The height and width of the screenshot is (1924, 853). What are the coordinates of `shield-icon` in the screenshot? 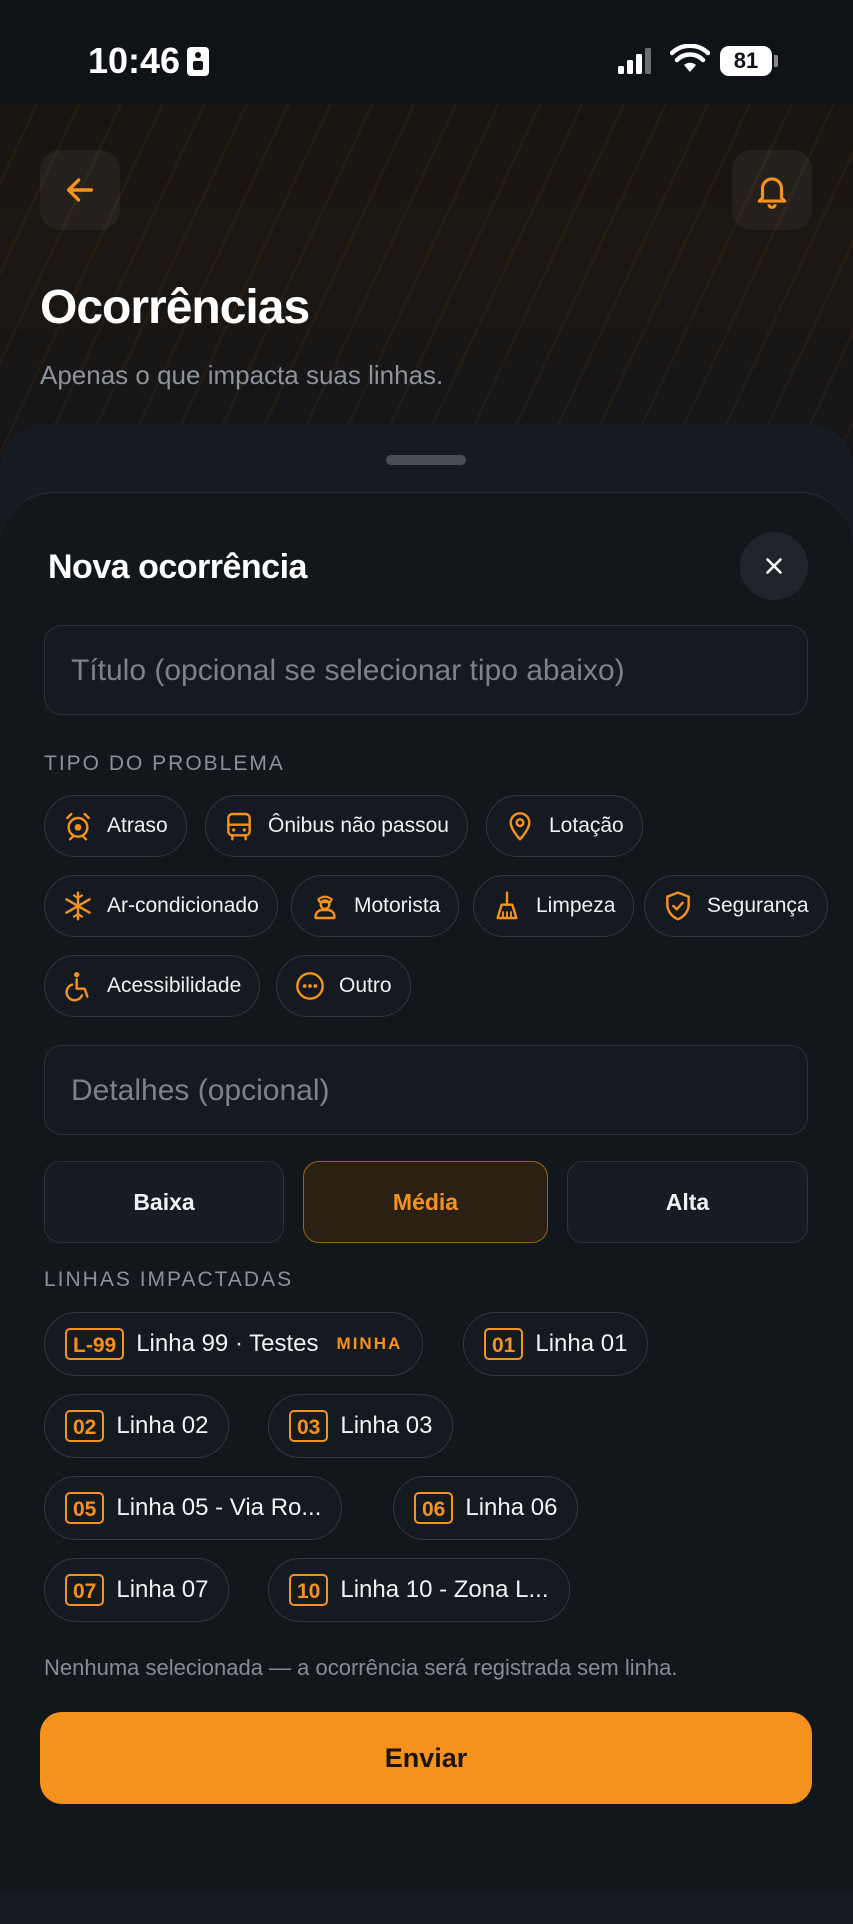 It's located at (678, 906).